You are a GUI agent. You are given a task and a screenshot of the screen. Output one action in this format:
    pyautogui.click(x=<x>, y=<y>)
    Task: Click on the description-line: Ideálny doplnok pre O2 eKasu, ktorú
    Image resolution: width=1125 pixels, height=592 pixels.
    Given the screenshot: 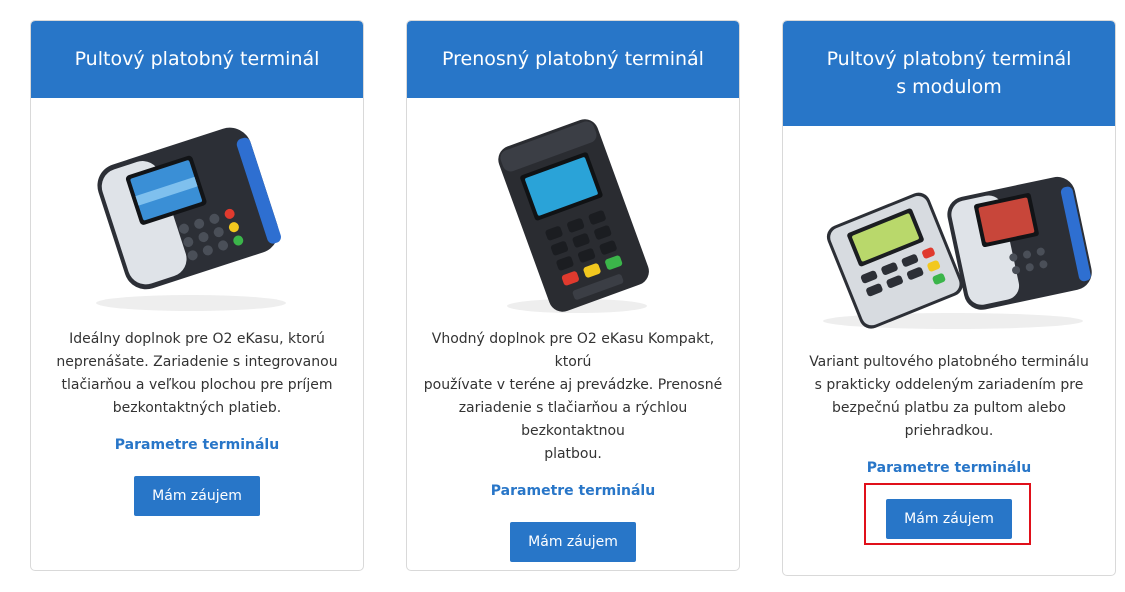 What is the action you would take?
    pyautogui.click(x=197, y=339)
    